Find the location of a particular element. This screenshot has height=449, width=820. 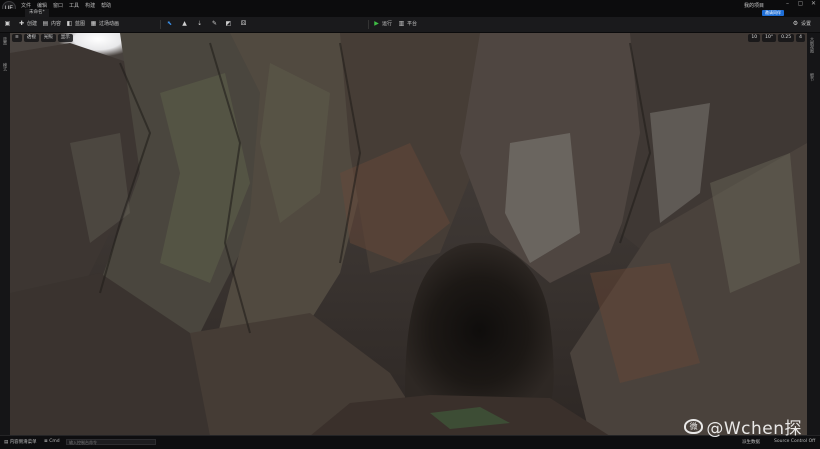

lit-mode-button: 光照 is located at coordinates (48, 38).